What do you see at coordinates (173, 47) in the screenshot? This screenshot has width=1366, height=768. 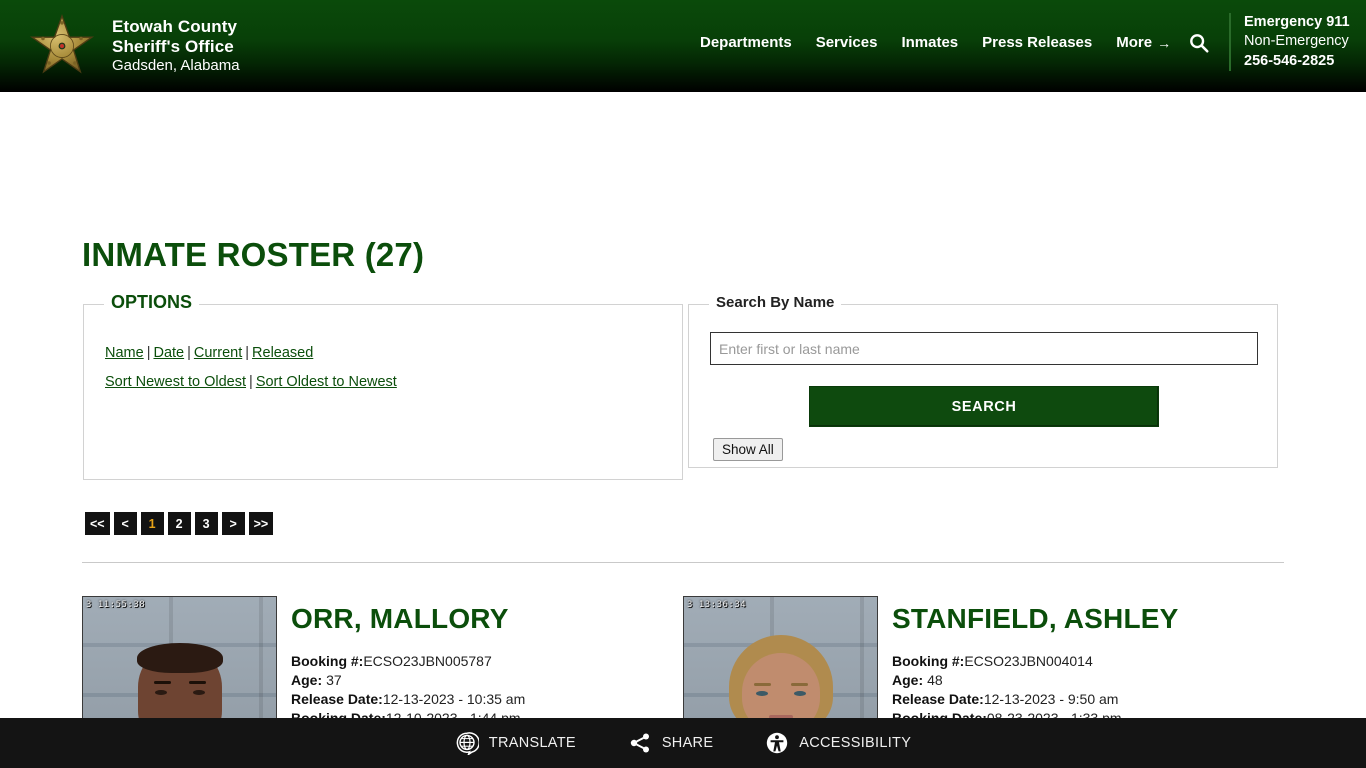 I see `brand-line-2: Sheriff's Office` at bounding box center [173, 47].